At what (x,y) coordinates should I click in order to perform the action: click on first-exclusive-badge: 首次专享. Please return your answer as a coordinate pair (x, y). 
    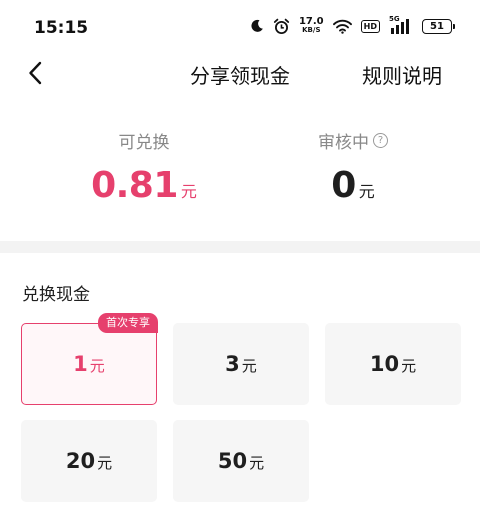
    Looking at the image, I should click on (128, 323).